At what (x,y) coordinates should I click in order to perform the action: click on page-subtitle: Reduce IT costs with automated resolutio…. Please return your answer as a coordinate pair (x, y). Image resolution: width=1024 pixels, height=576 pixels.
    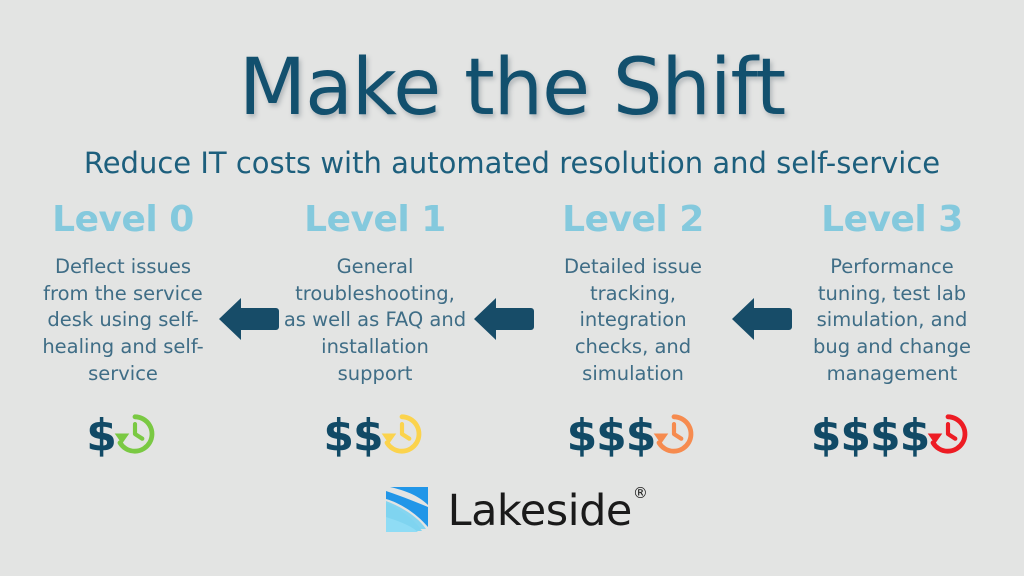
    Looking at the image, I should click on (512, 163).